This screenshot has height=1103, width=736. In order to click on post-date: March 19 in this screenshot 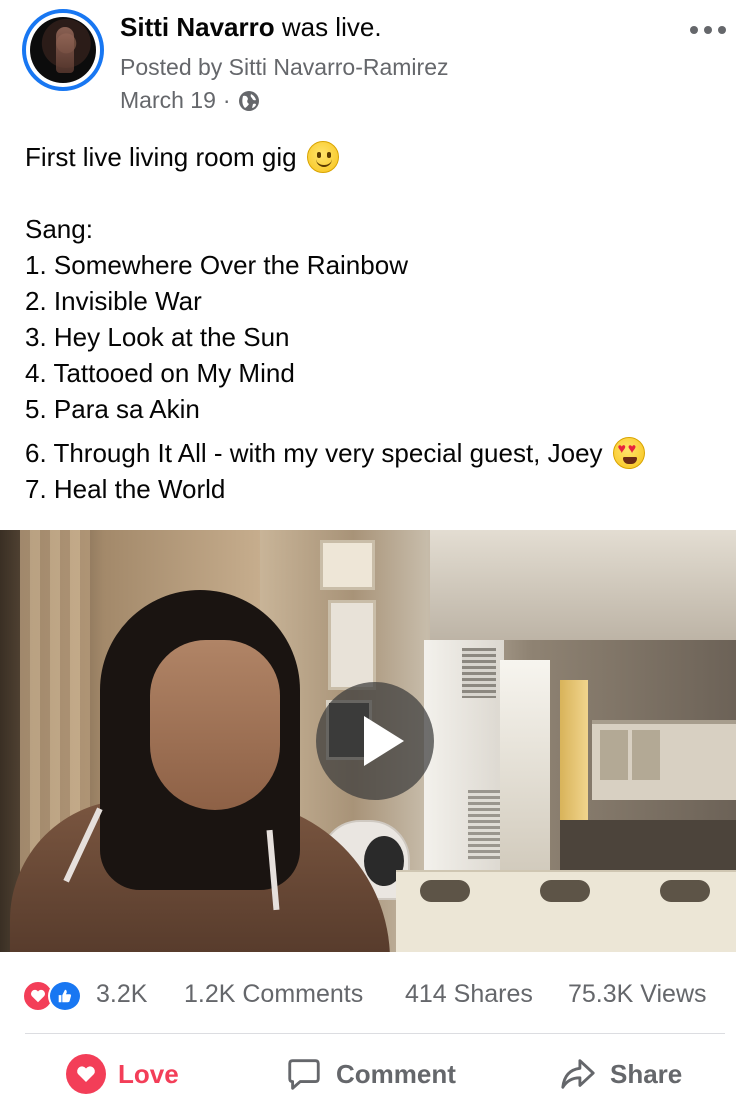, I will do `click(168, 100)`.